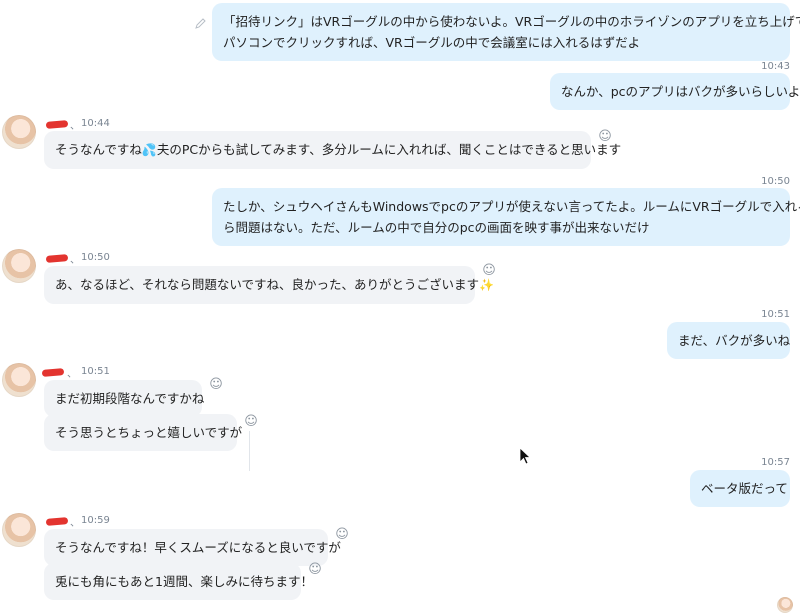 The width and height of the screenshot is (800, 613). What do you see at coordinates (744, 488) in the screenshot?
I see `message-text: ベータ版だって` at bounding box center [744, 488].